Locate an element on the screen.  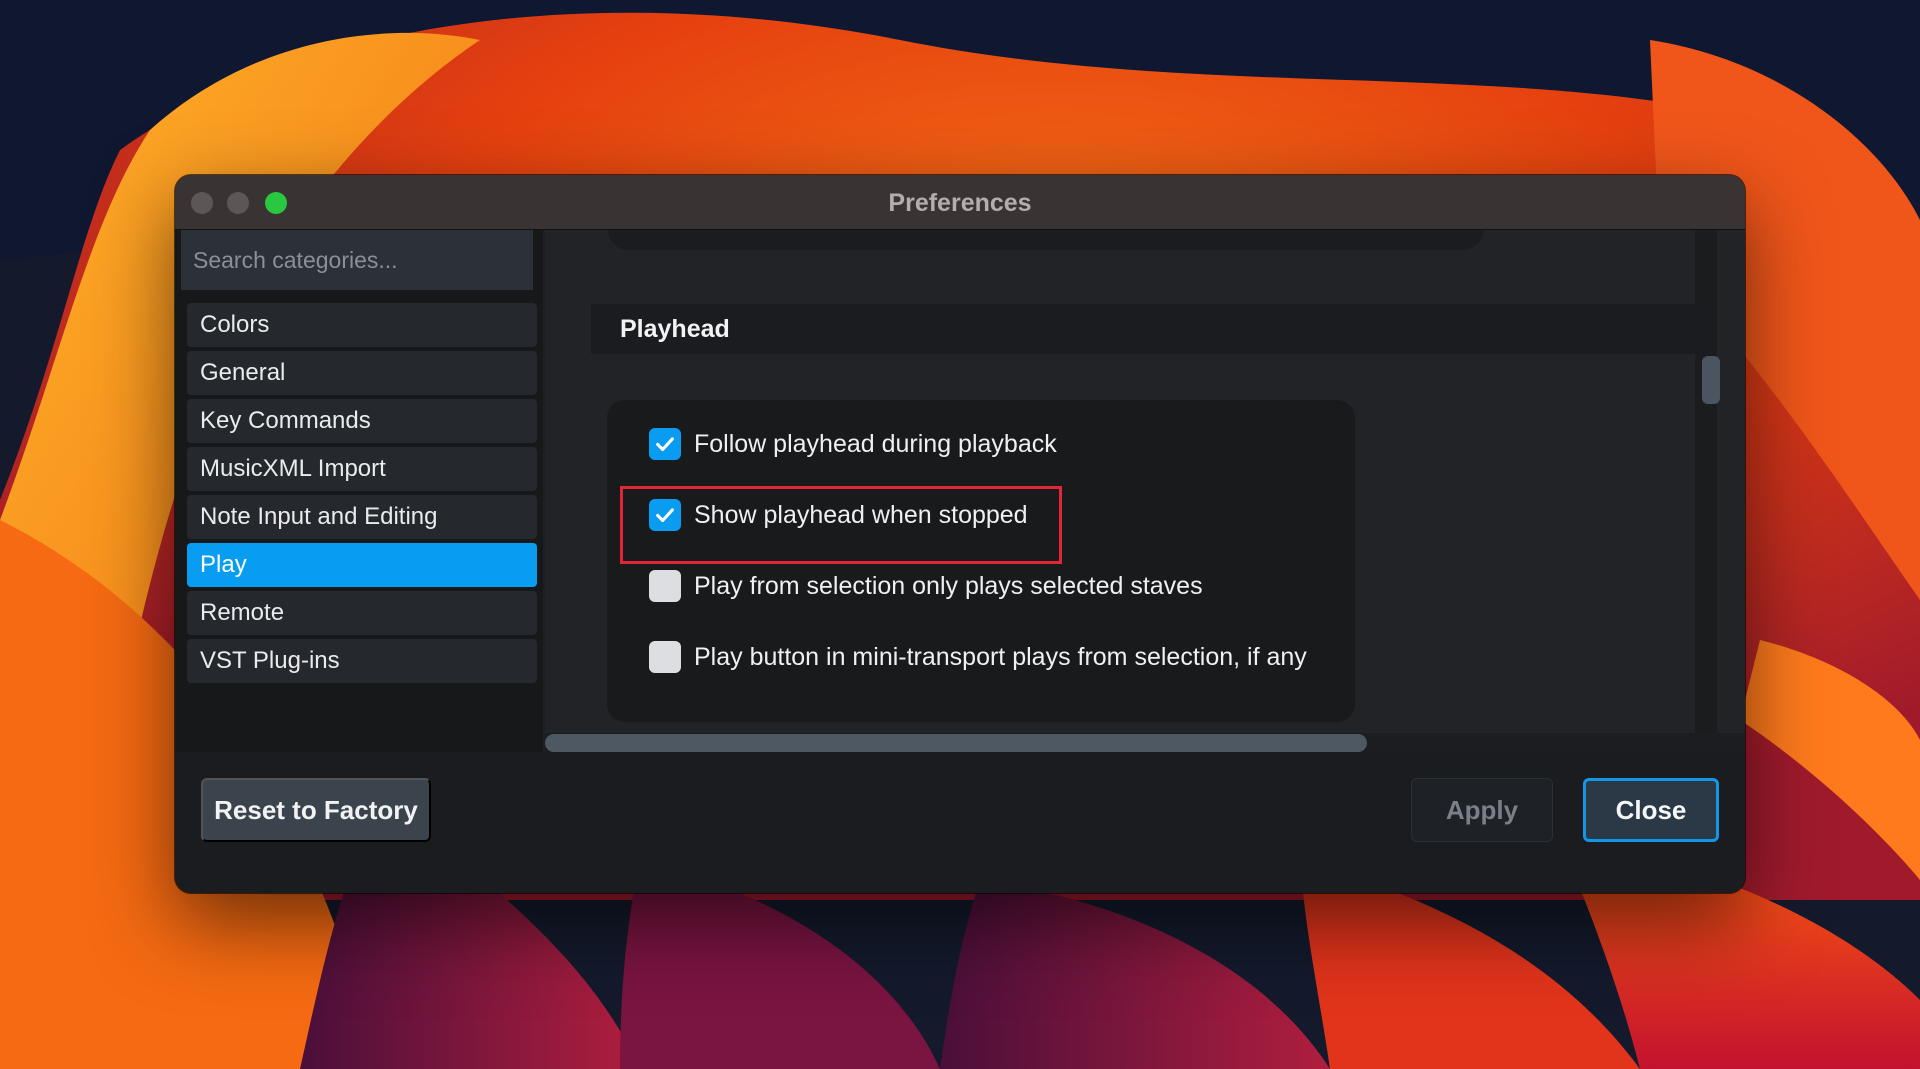
window-title: Preferences is located at coordinates (960, 203).